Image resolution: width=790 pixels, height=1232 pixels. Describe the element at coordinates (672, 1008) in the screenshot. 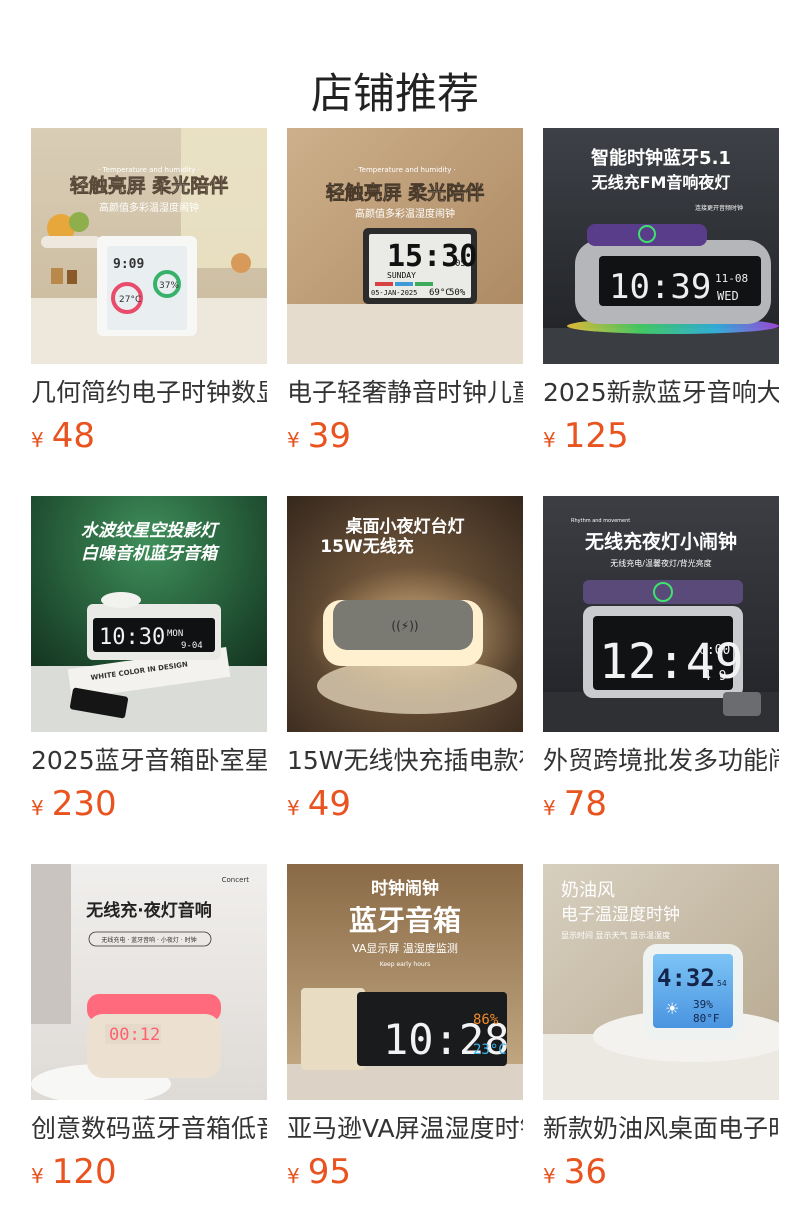

I see `weather-sun-icon: ☀` at that location.